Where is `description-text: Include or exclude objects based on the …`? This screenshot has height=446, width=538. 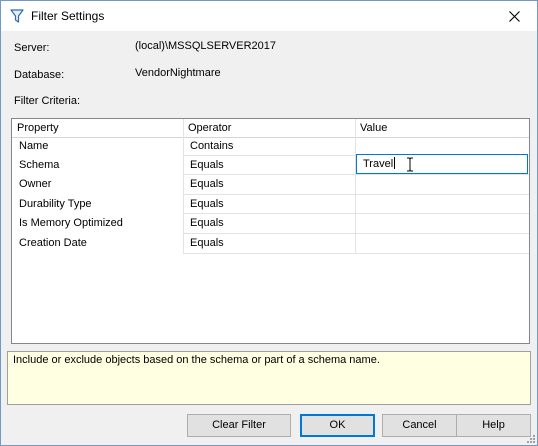 description-text: Include or exclude objects based on the … is located at coordinates (196, 360).